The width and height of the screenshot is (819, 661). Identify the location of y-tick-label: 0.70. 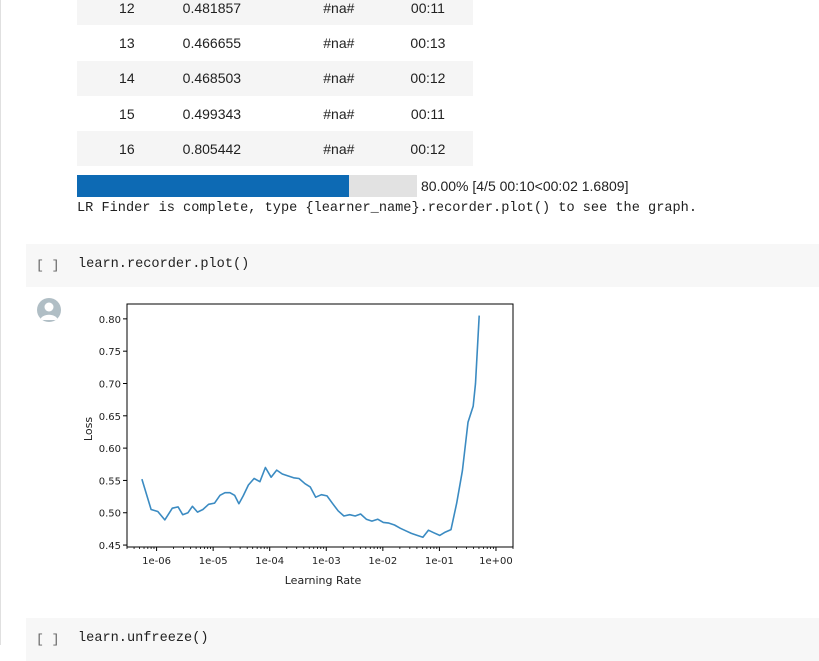
(110, 384).